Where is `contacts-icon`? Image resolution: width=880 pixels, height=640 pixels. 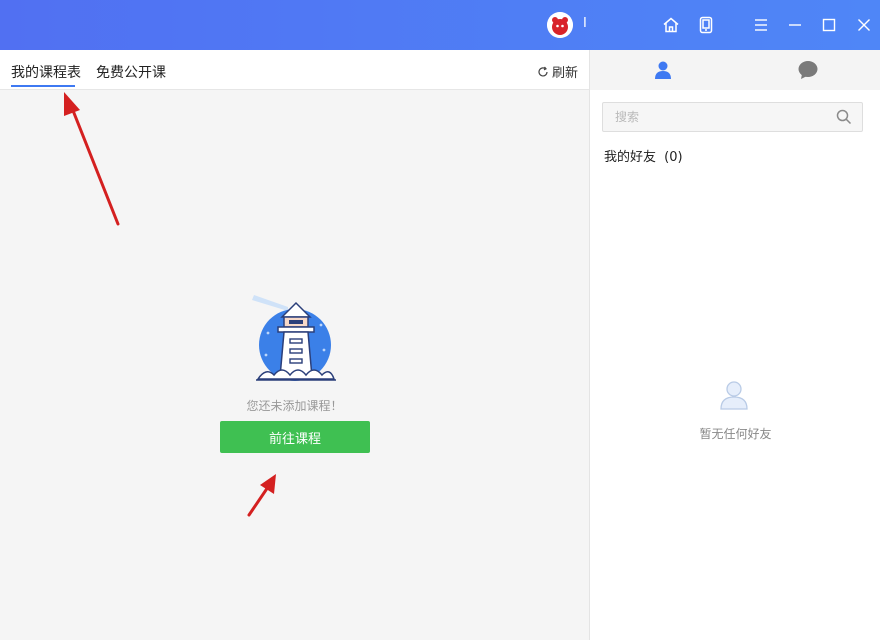
contacts-icon is located at coordinates (662, 70).